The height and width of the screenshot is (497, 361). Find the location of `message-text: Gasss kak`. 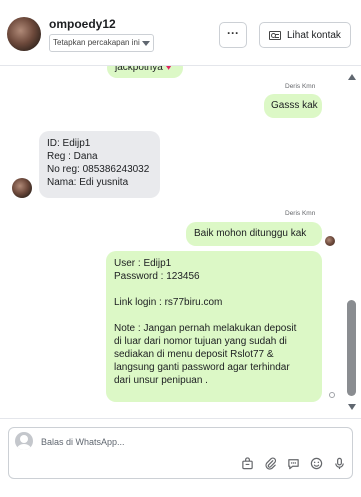

message-text: Gasss kak is located at coordinates (294, 105).